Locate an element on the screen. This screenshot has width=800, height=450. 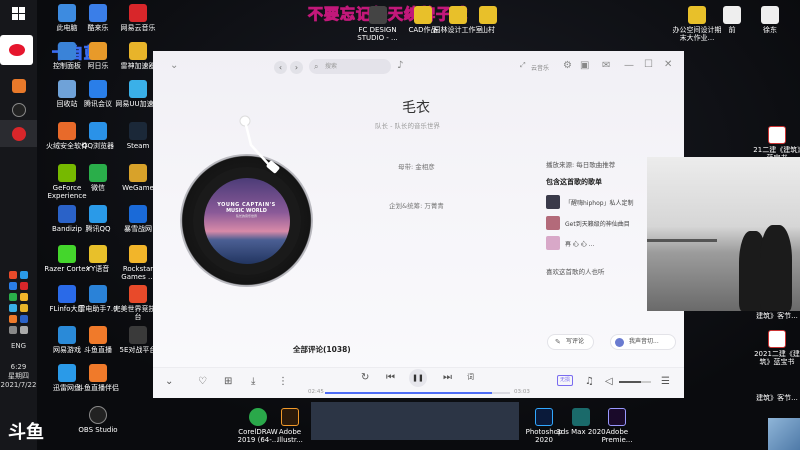
write-comment-button: ✎ 写评论 is located at coordinates (570, 342).